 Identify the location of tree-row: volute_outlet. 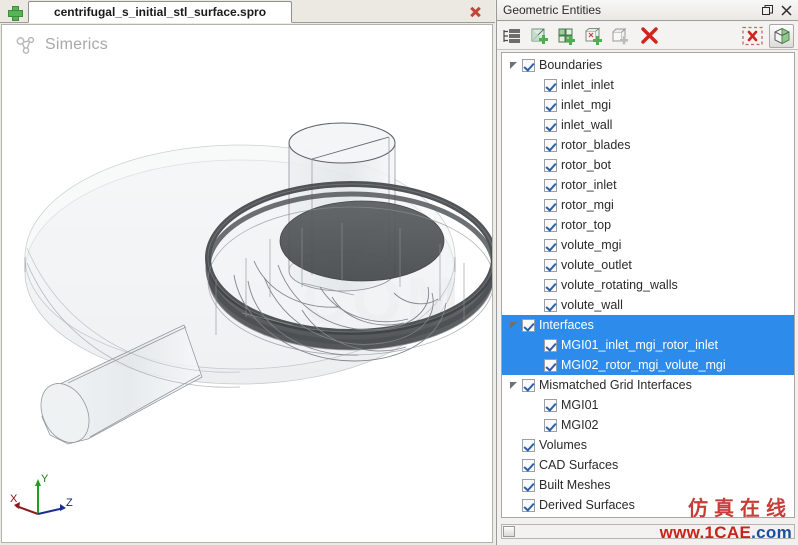
(648, 265).